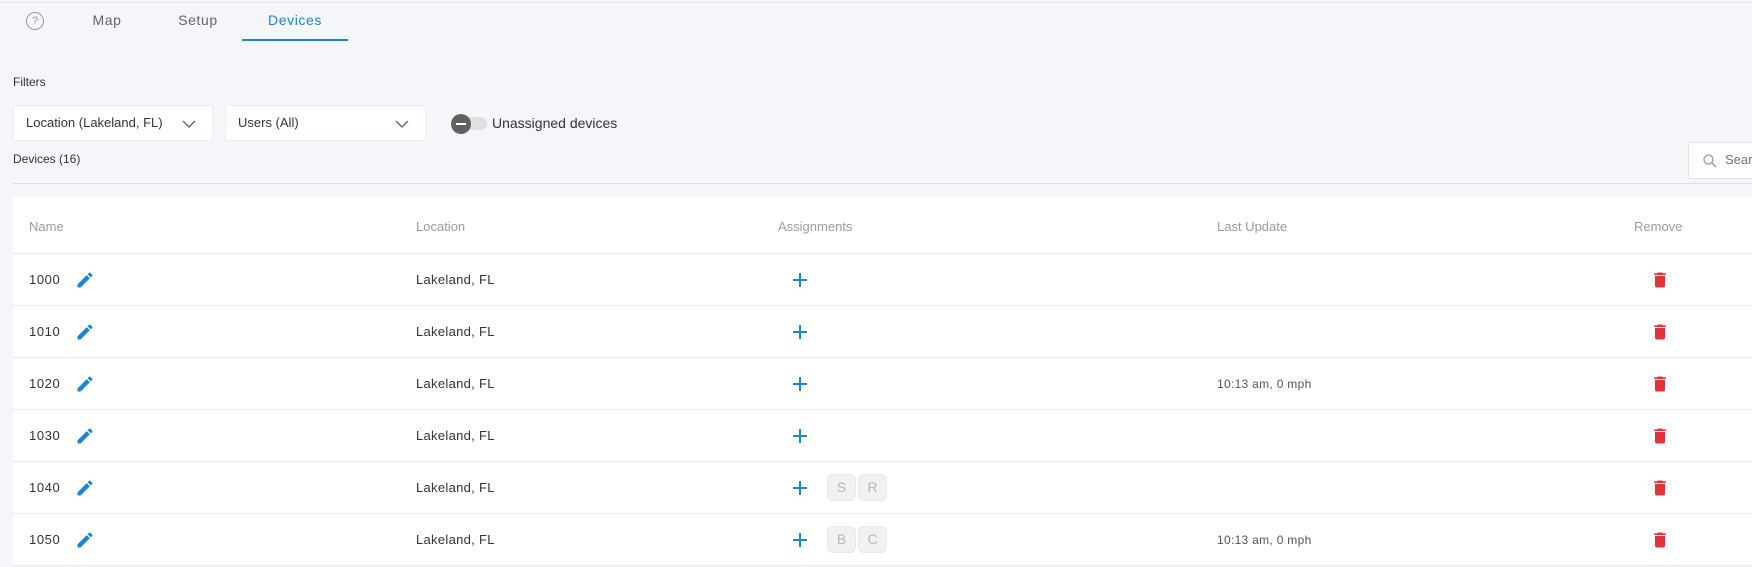  What do you see at coordinates (45, 331) in the screenshot?
I see `device-name: 1010` at bounding box center [45, 331].